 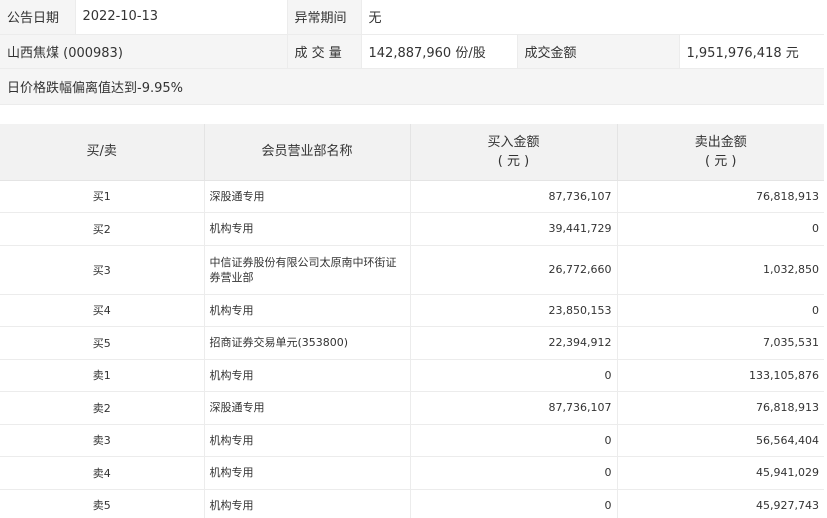 I want to click on table-row: 买1 深股通专用 87,736,107 76,818,913, so click(x=412, y=196).